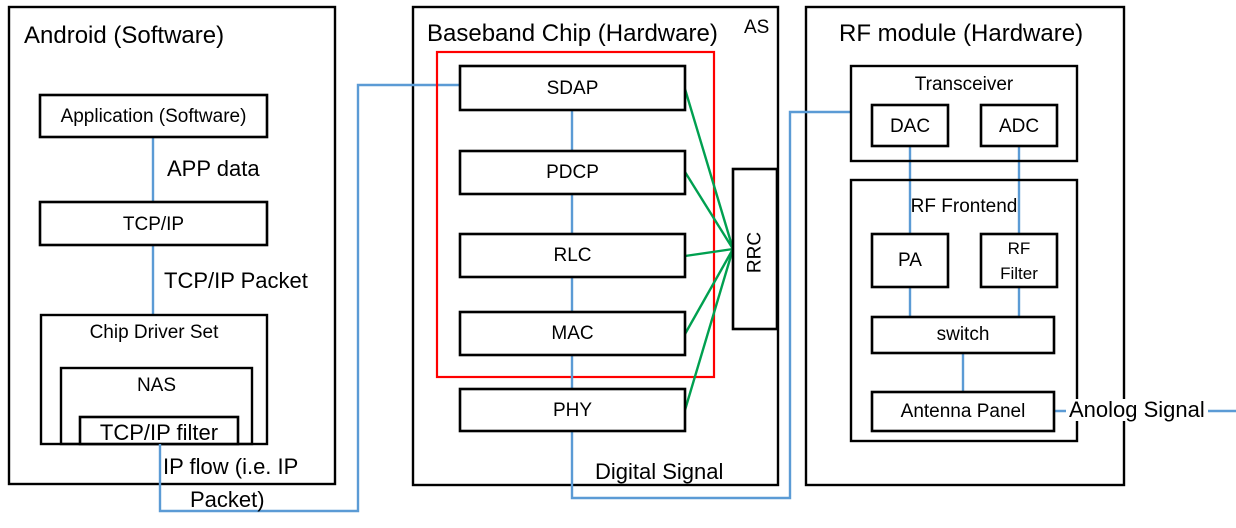  Describe the element at coordinates (659, 471) in the screenshot. I see `flow-label-digital-signal: Digital Signal` at that location.